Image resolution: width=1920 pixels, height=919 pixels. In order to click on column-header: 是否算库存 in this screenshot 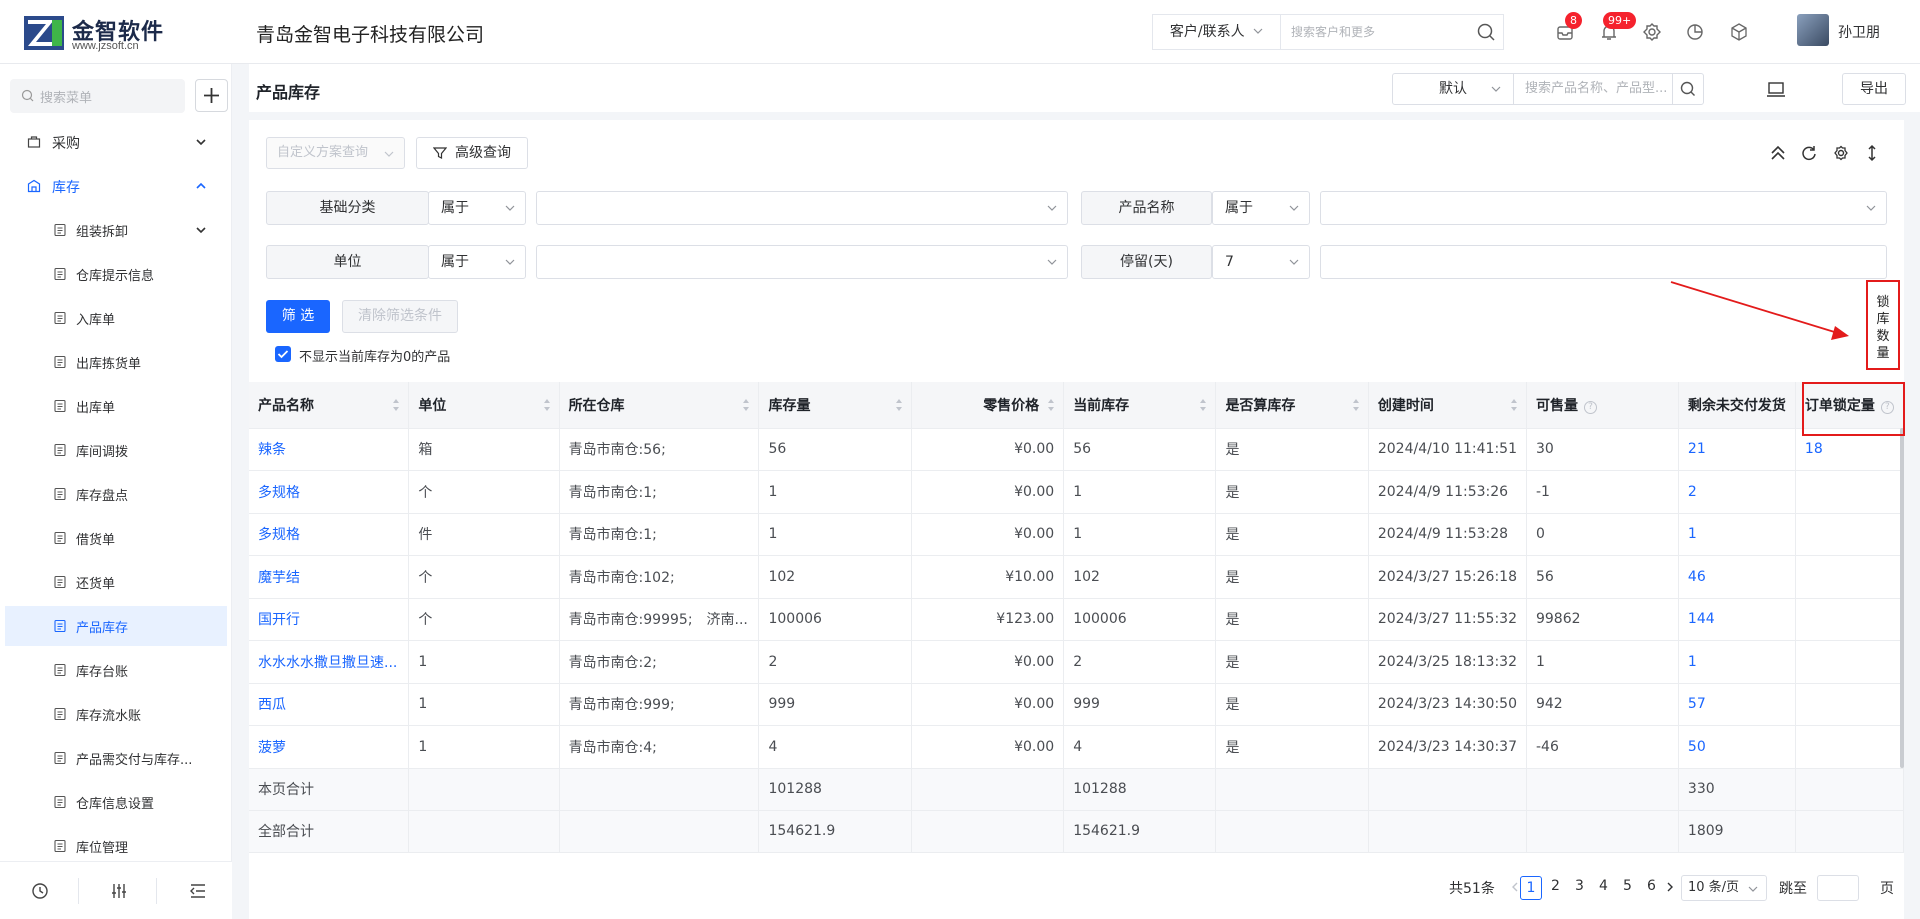, I will do `click(1292, 405)`.